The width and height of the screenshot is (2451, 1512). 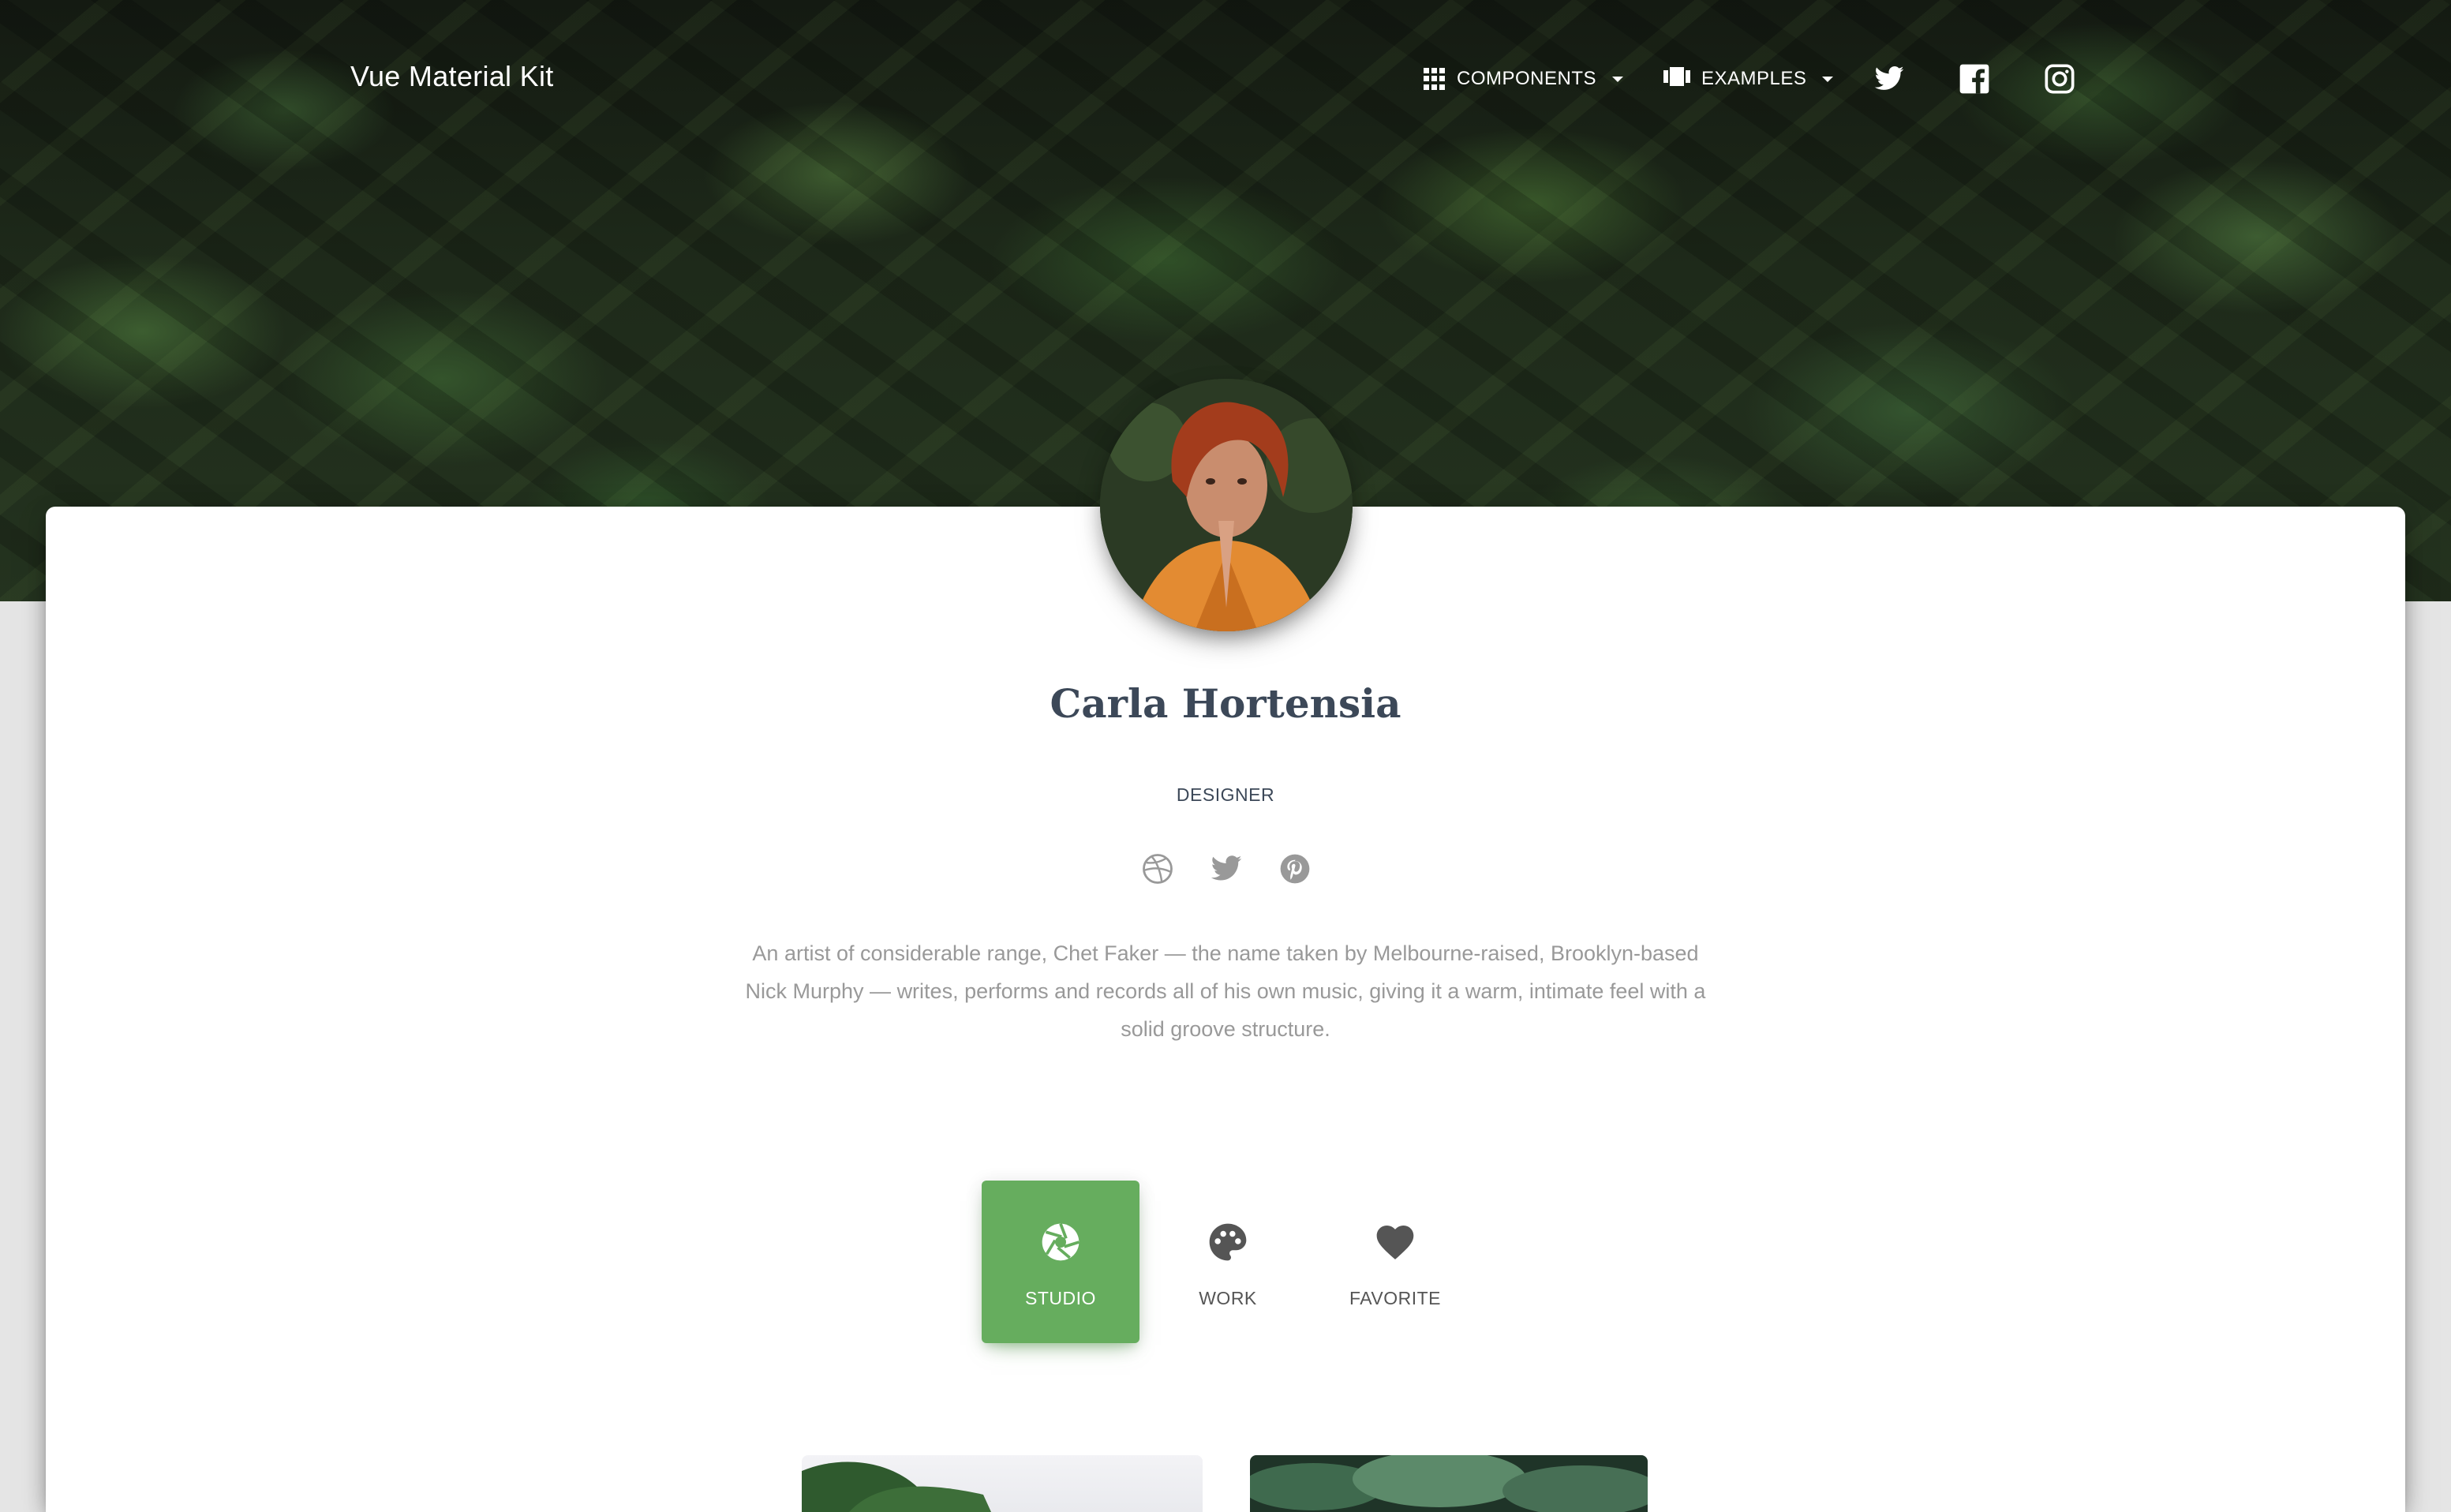 I want to click on tab-studio: STUDIO, so click(x=1060, y=1262).